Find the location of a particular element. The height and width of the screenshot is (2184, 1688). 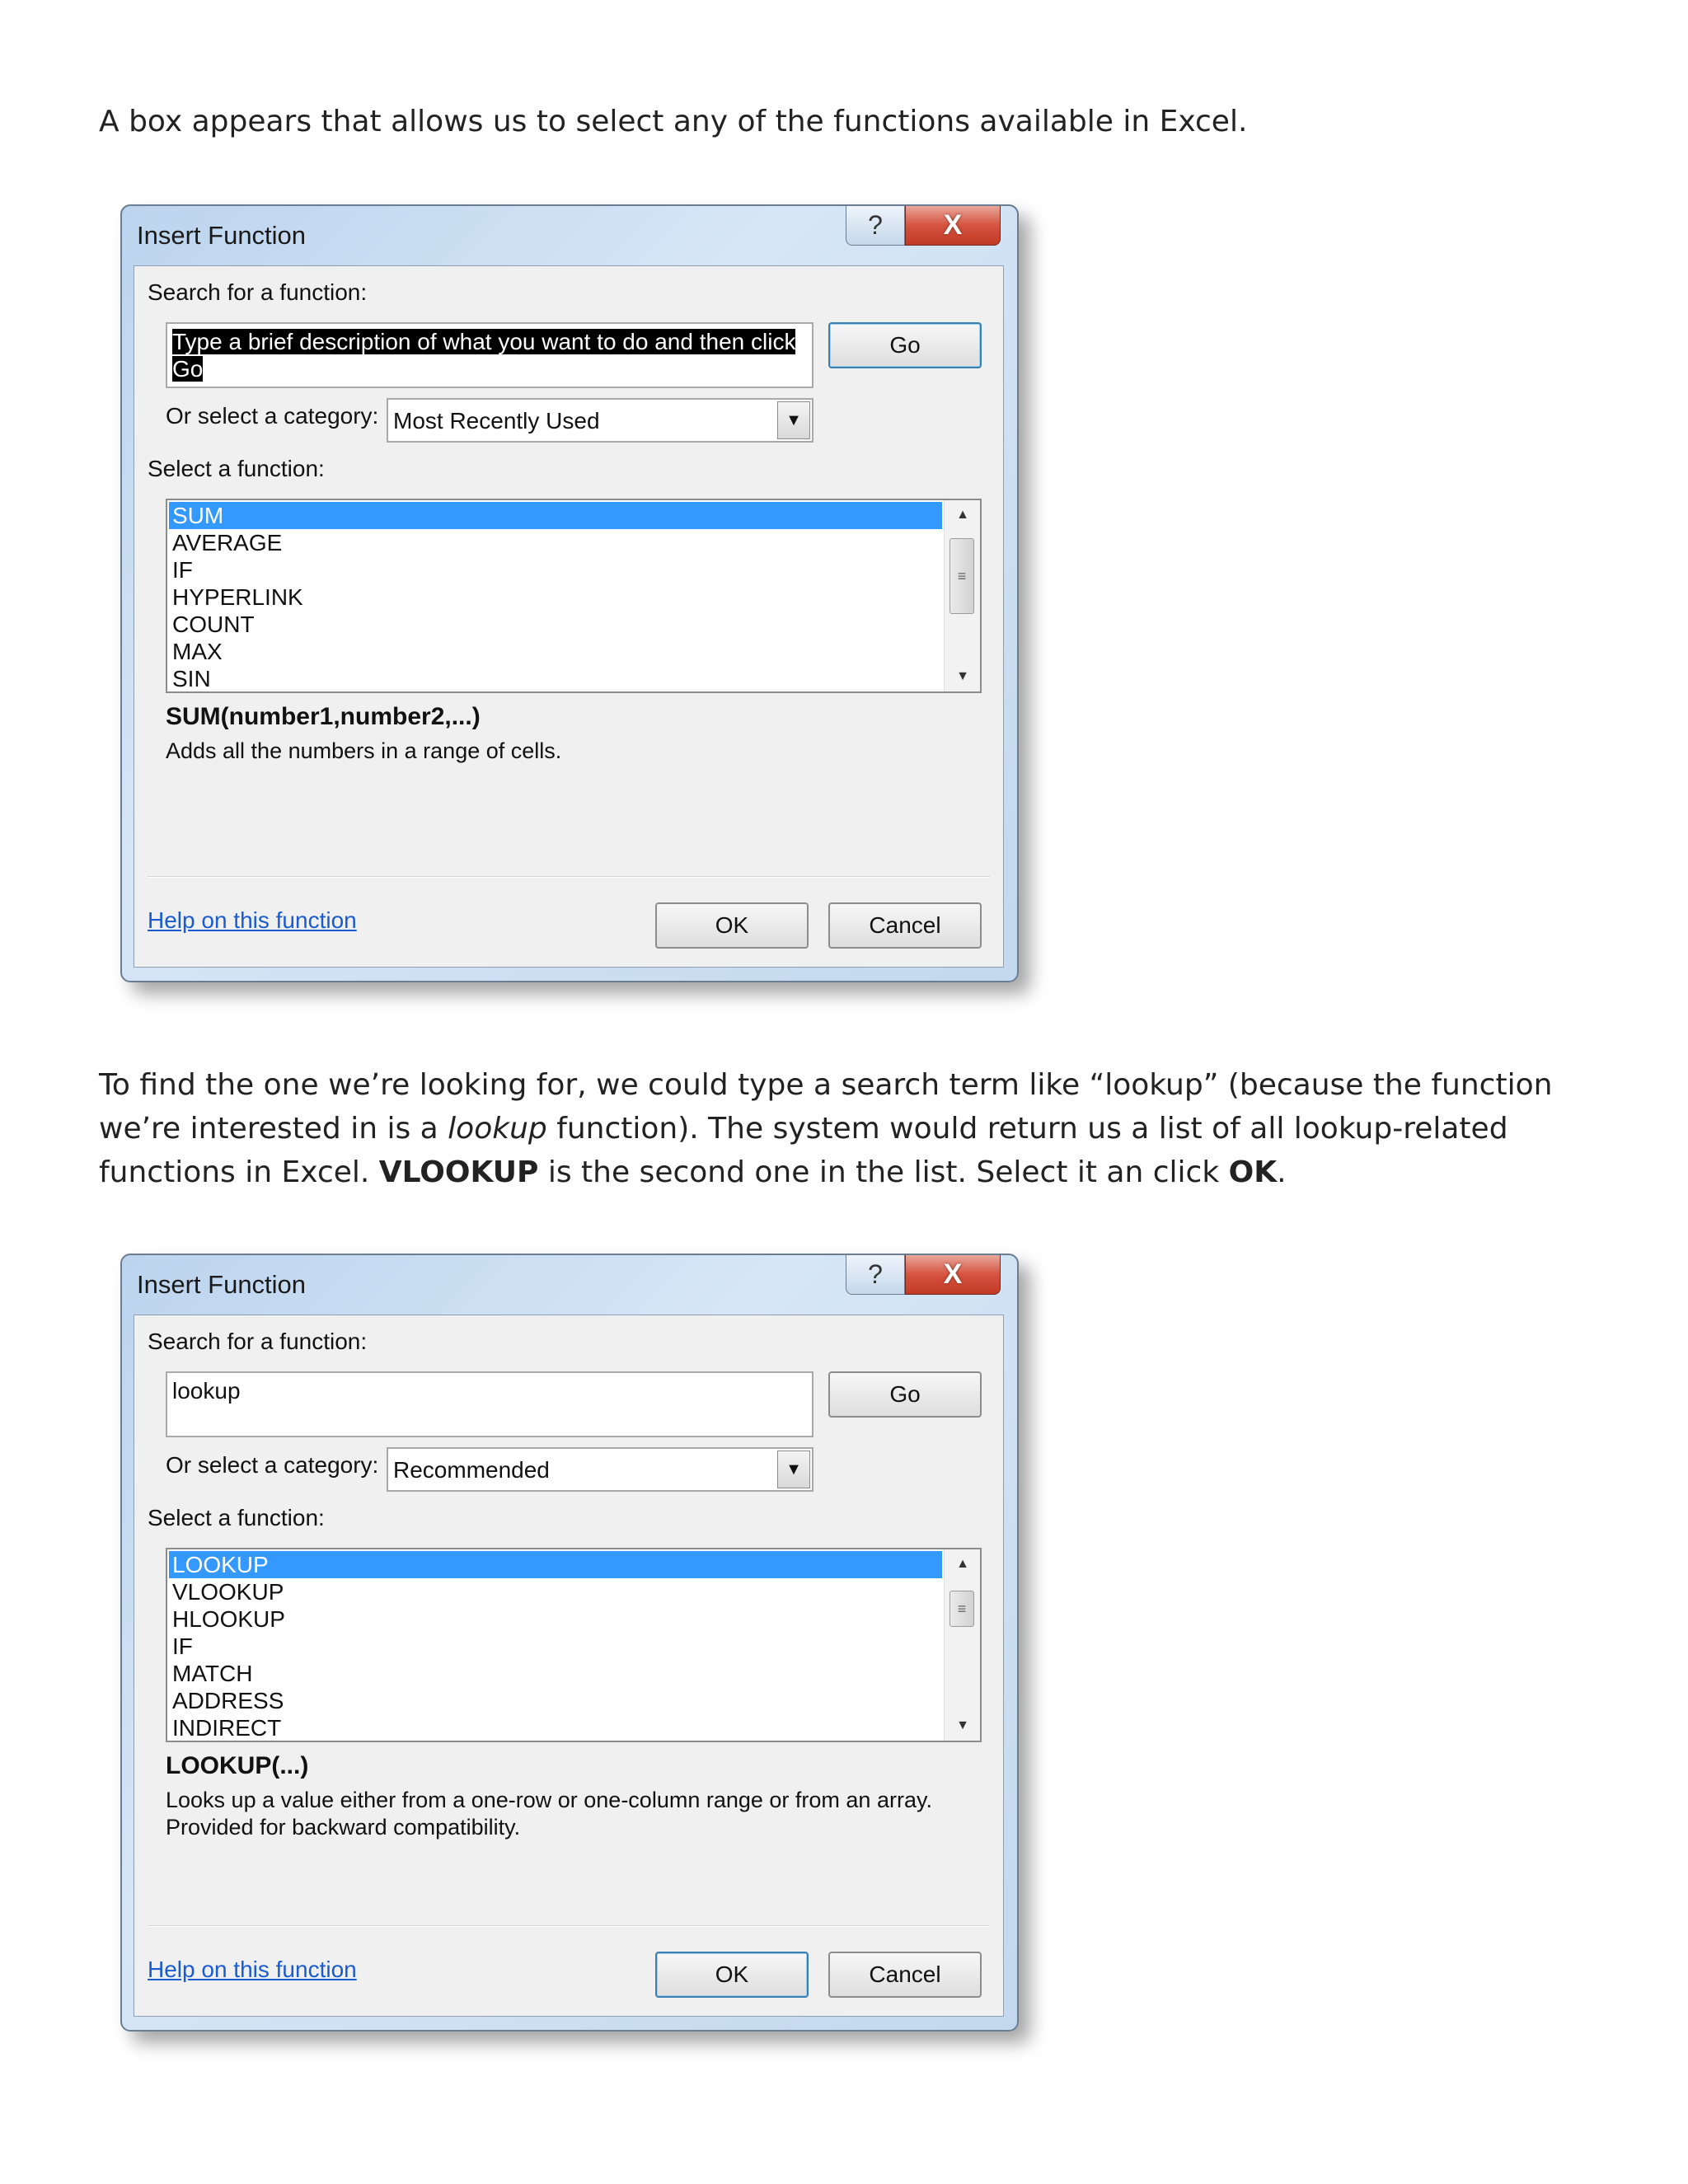

list-item: SUM is located at coordinates (555, 515).